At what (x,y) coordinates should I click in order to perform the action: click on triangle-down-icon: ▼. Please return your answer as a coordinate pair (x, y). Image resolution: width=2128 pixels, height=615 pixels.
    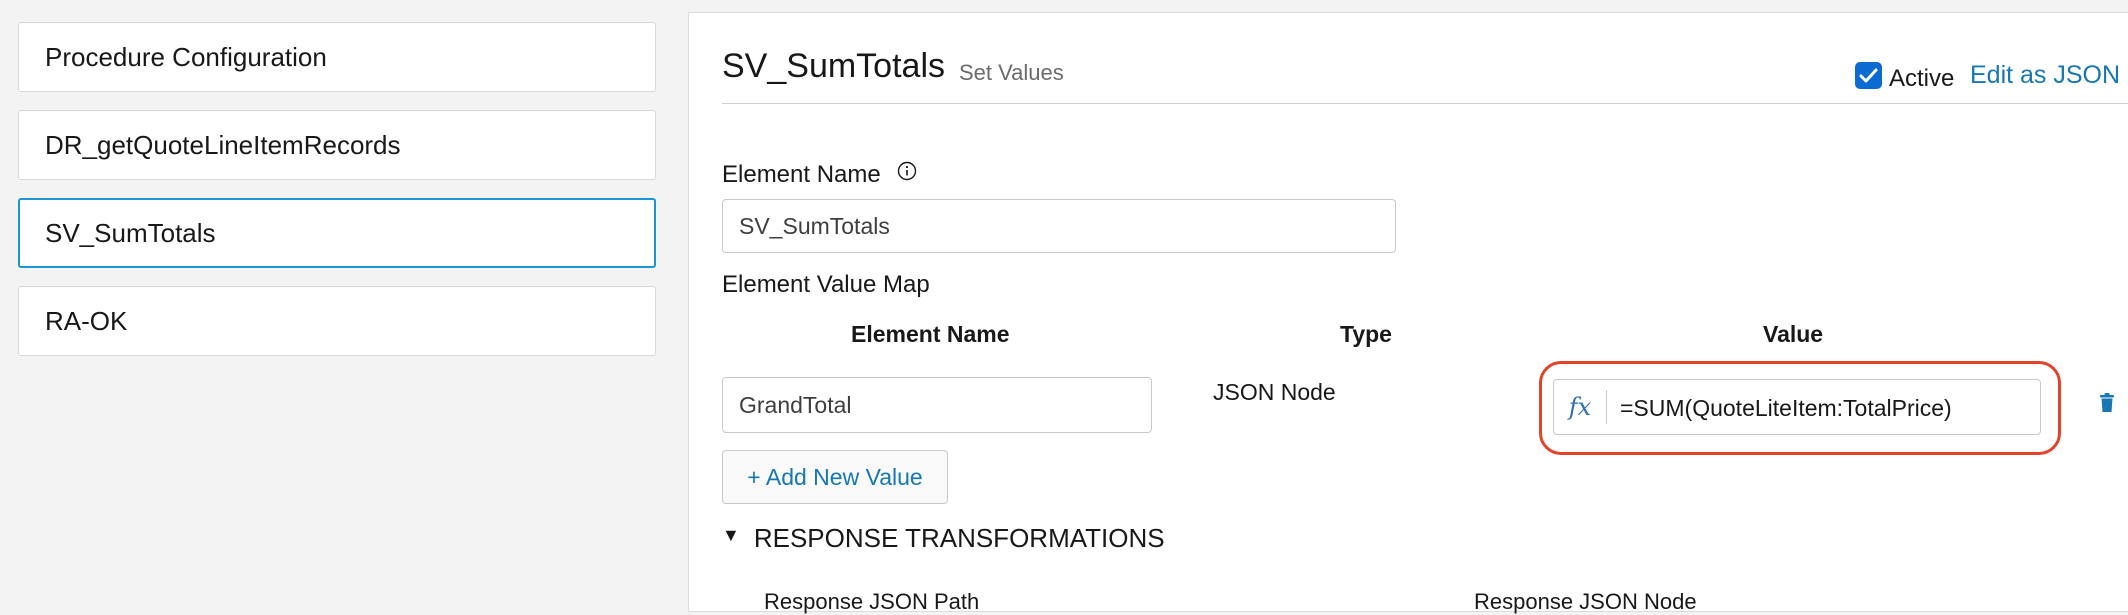
    Looking at the image, I should click on (731, 535).